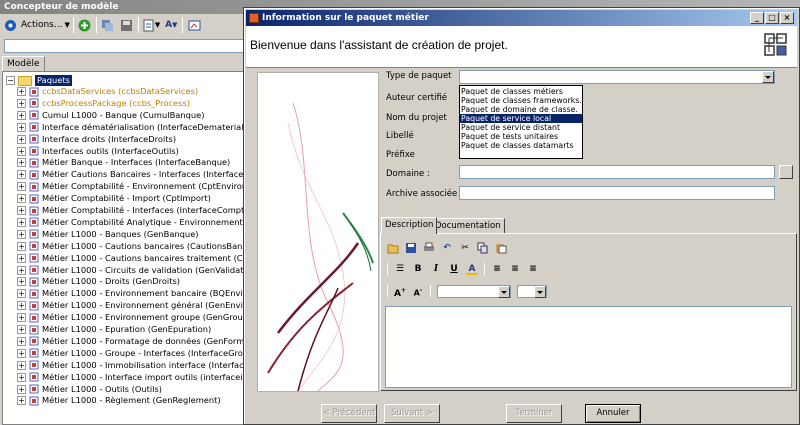  I want to click on description-editor, so click(588, 347).